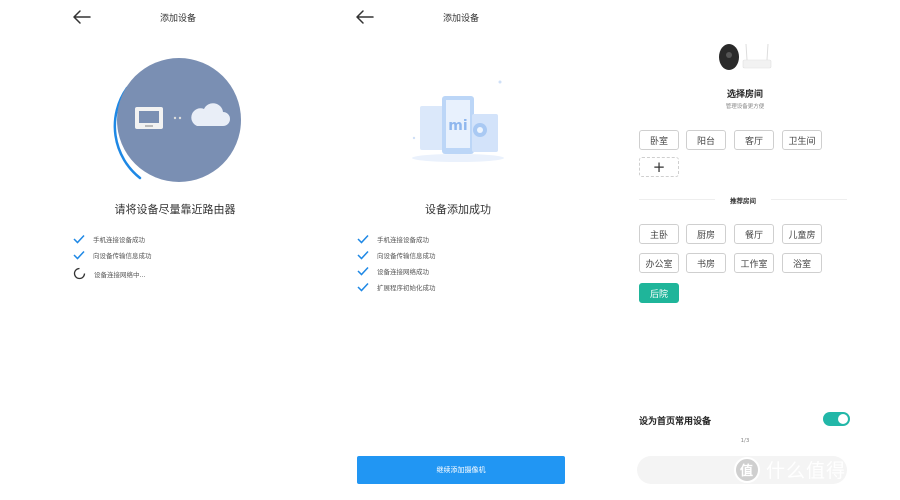  I want to click on step-row: 扩展程序初始化成功, so click(396, 287).